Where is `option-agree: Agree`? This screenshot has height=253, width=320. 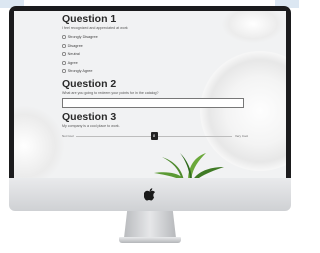 option-agree: Agree is located at coordinates (155, 63).